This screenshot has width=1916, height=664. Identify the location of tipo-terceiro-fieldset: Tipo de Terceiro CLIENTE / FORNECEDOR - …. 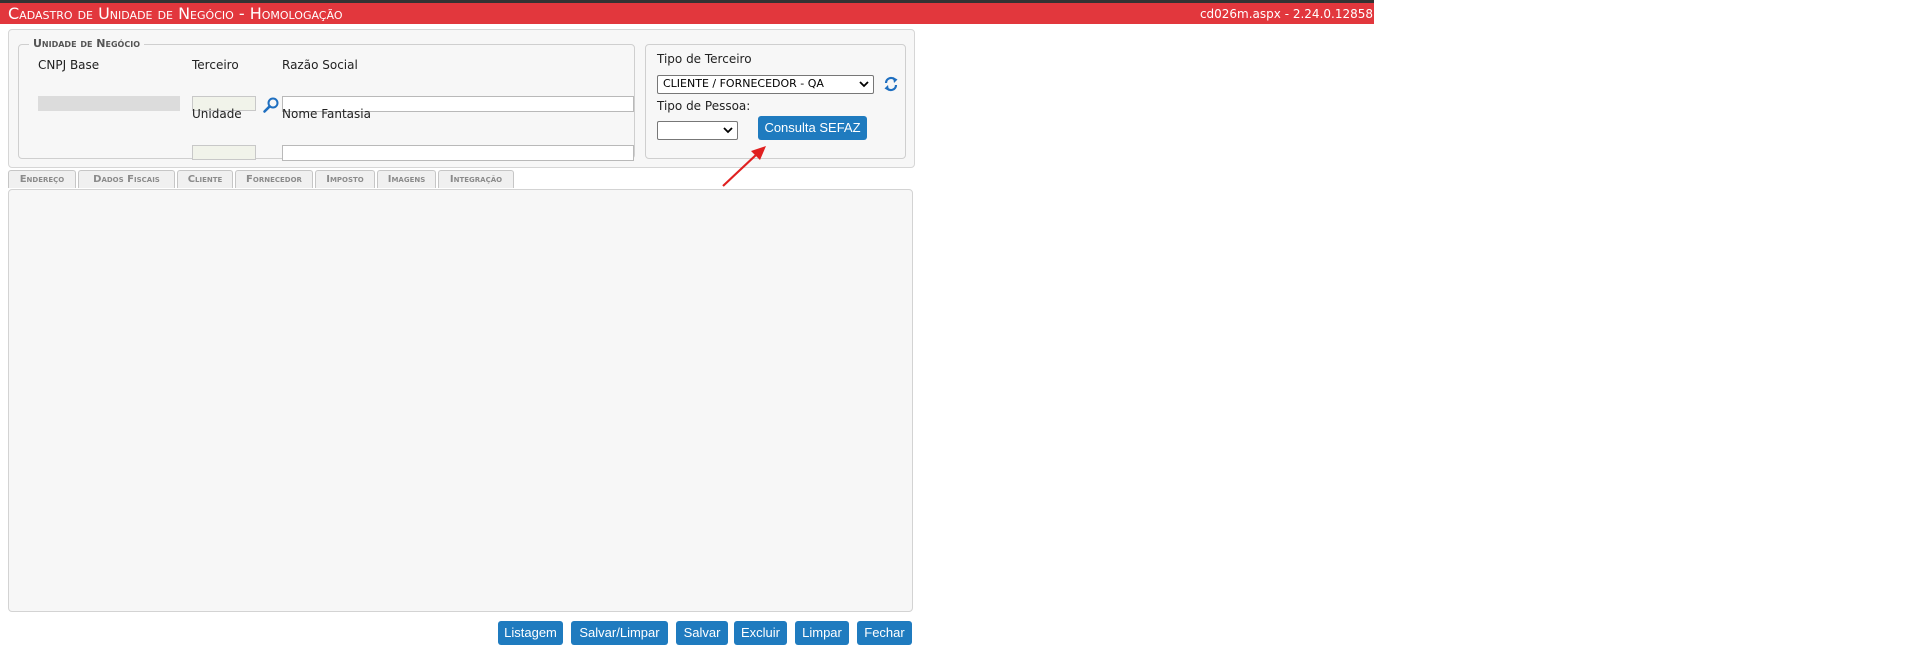
(775, 101).